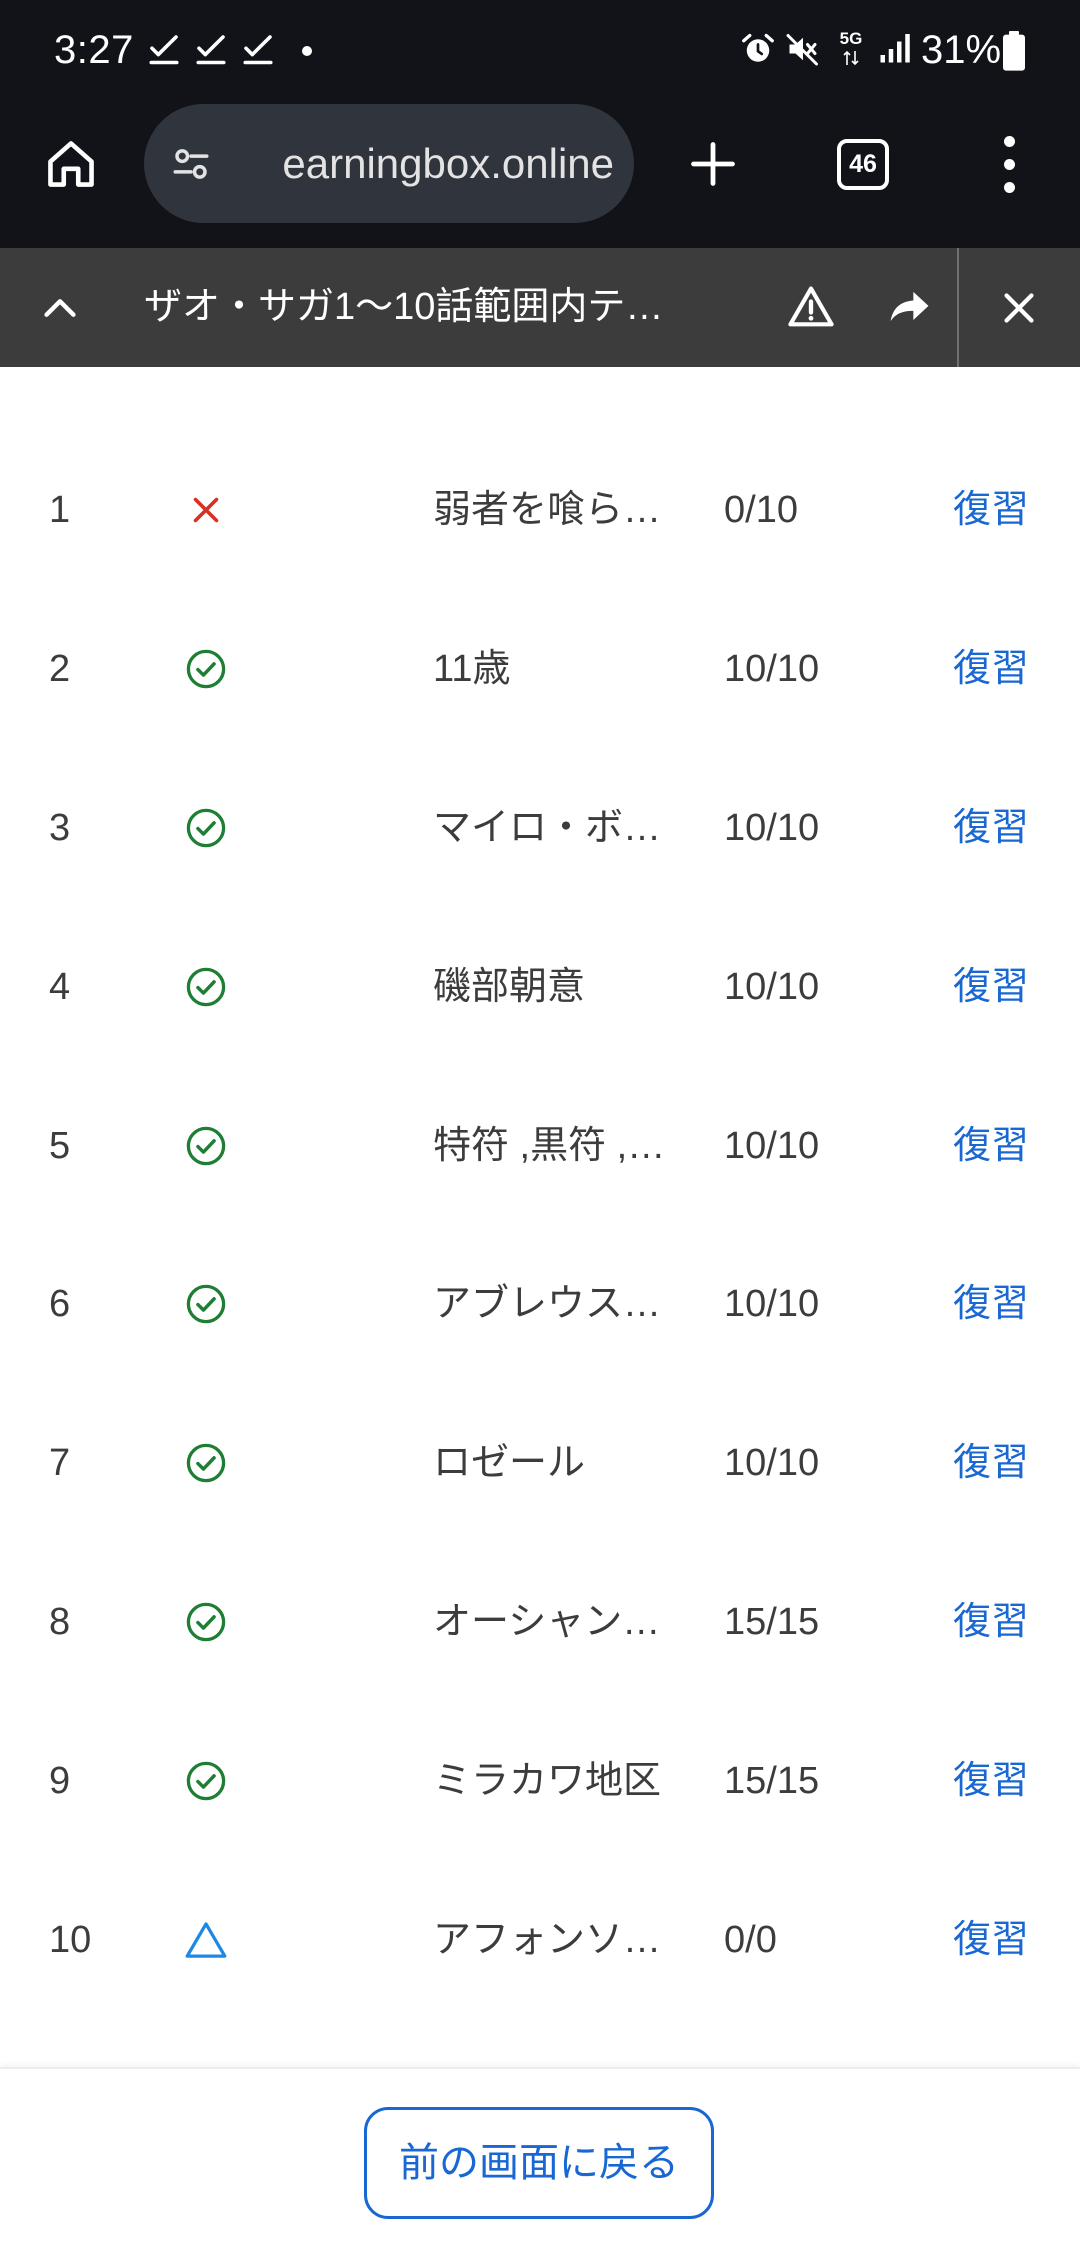 This screenshot has width=1080, height=2241. Describe the element at coordinates (851, 58) in the screenshot. I see `data-arrows-icon` at that location.